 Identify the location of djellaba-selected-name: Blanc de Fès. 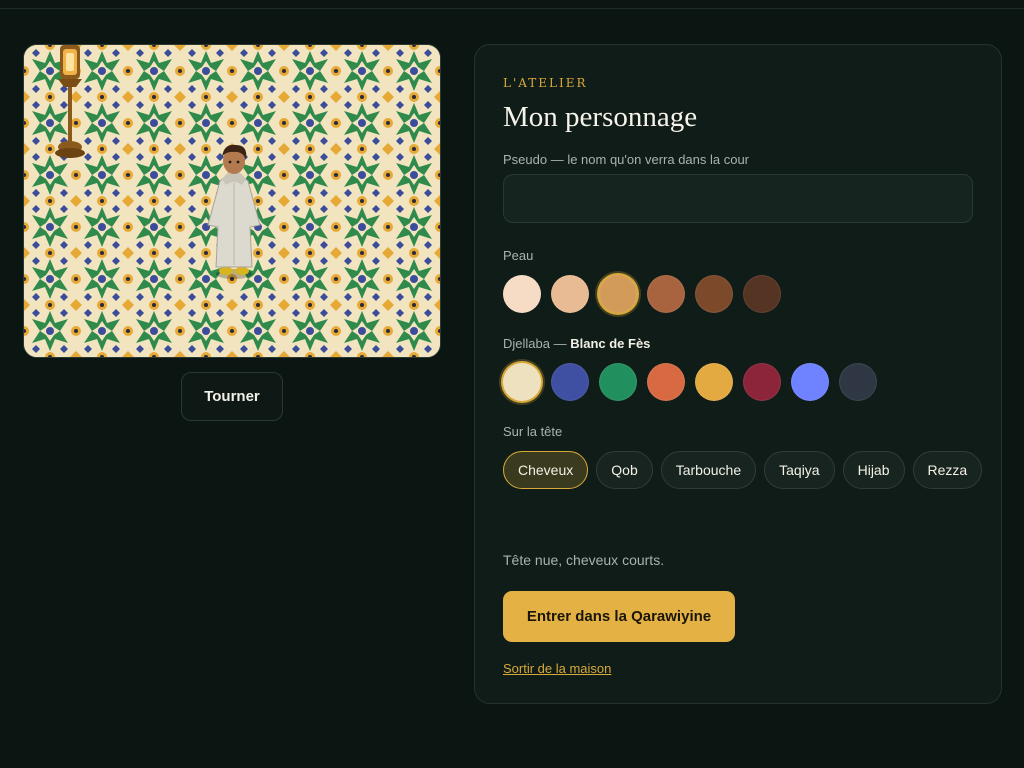
(610, 343).